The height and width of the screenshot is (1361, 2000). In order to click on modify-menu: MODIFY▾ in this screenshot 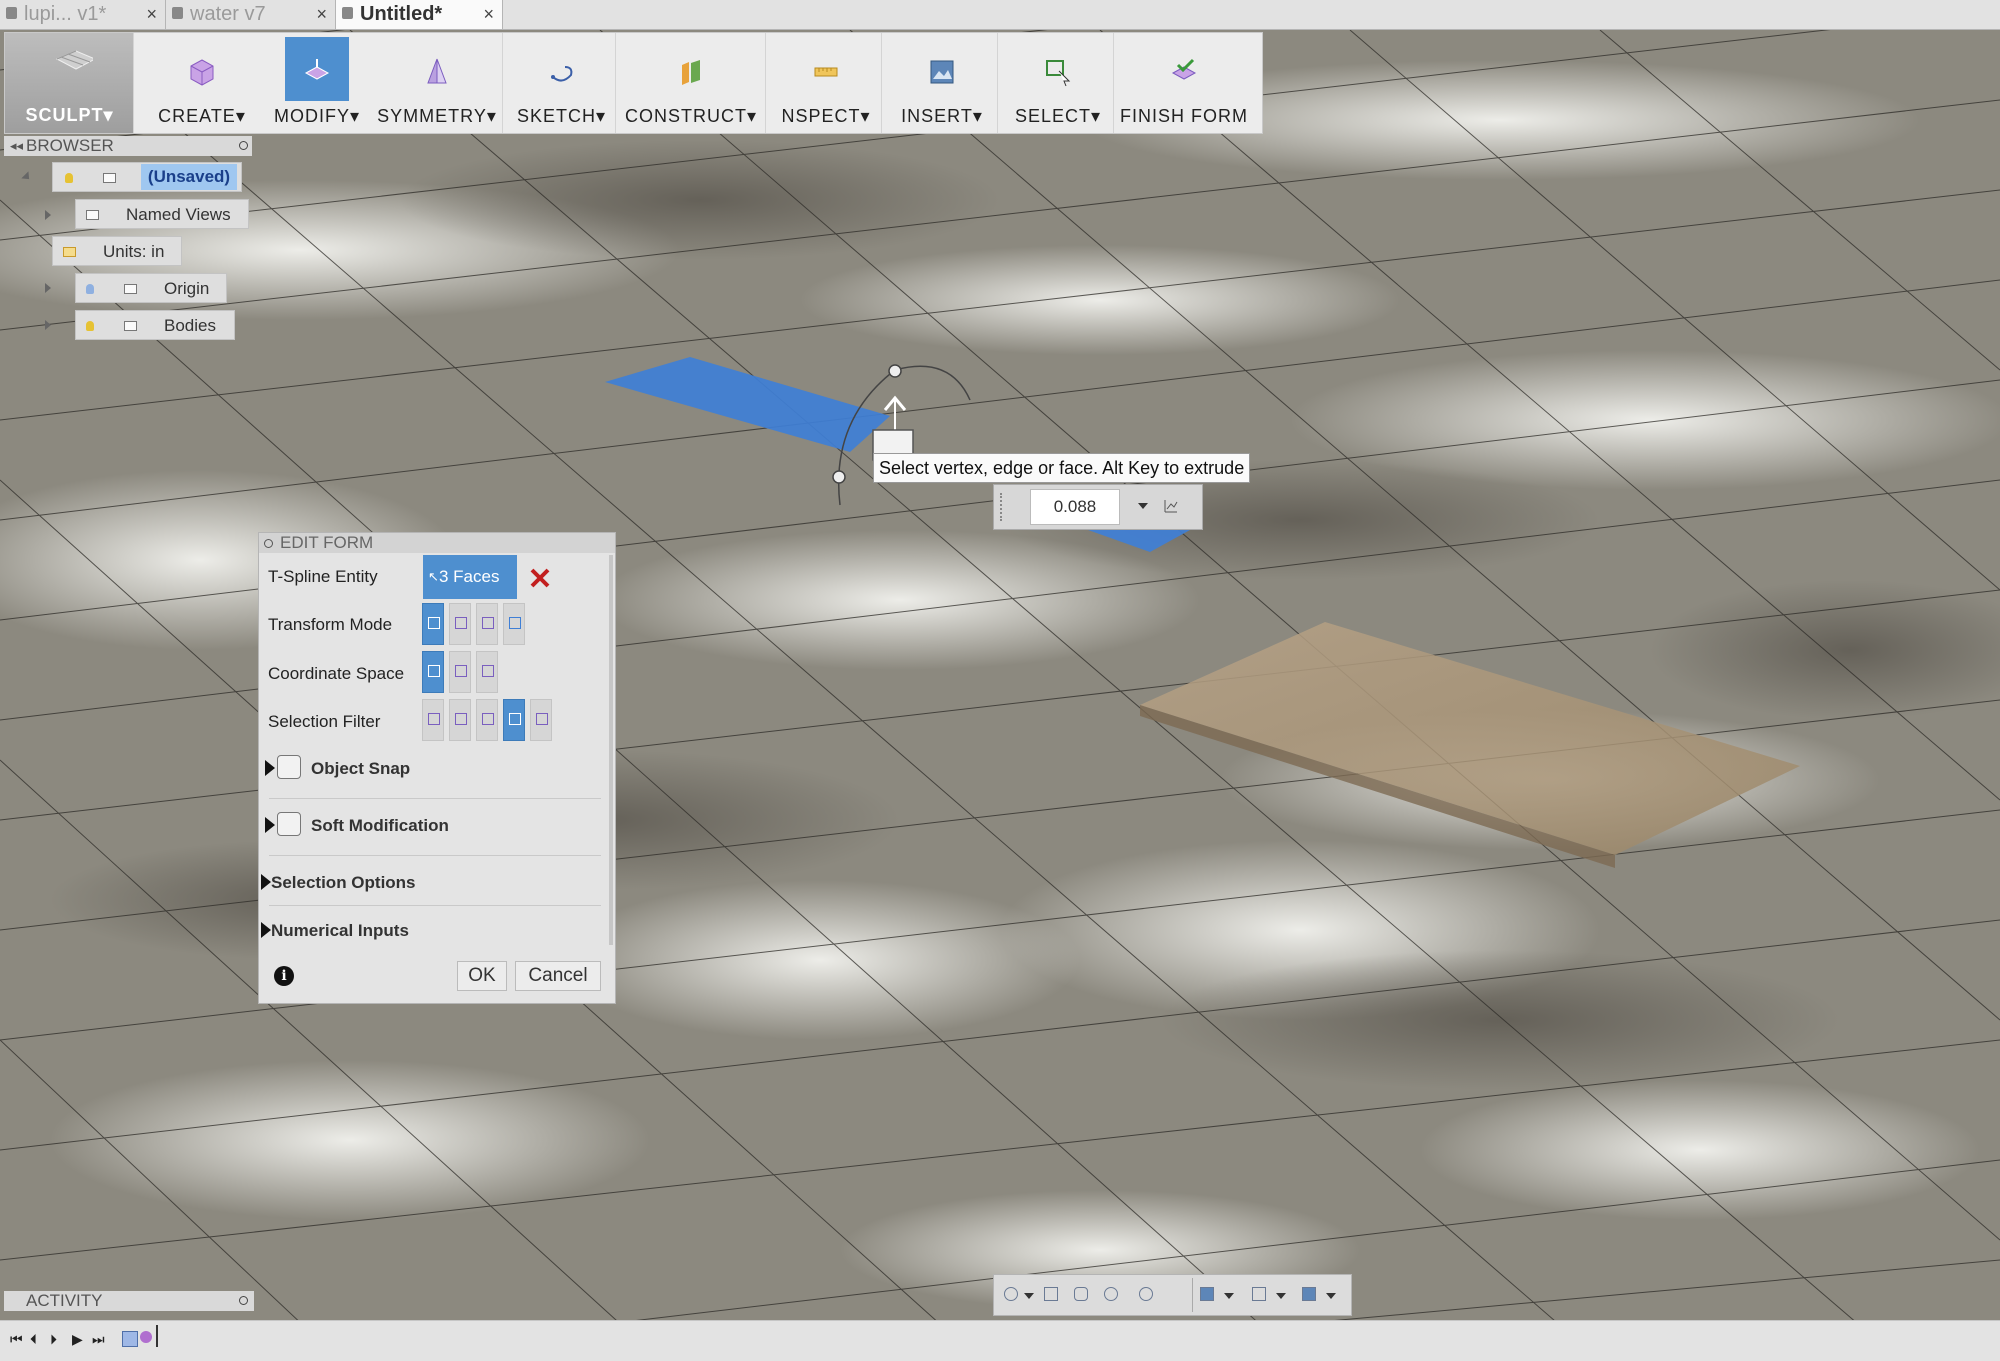, I will do `click(317, 83)`.